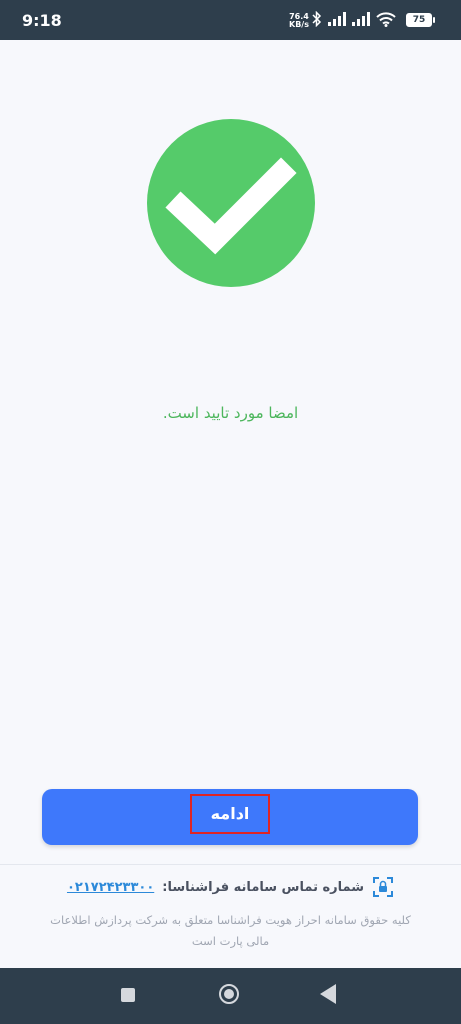 The height and width of the screenshot is (1024, 461). I want to click on network-speed-unit: KB/s, so click(299, 24).